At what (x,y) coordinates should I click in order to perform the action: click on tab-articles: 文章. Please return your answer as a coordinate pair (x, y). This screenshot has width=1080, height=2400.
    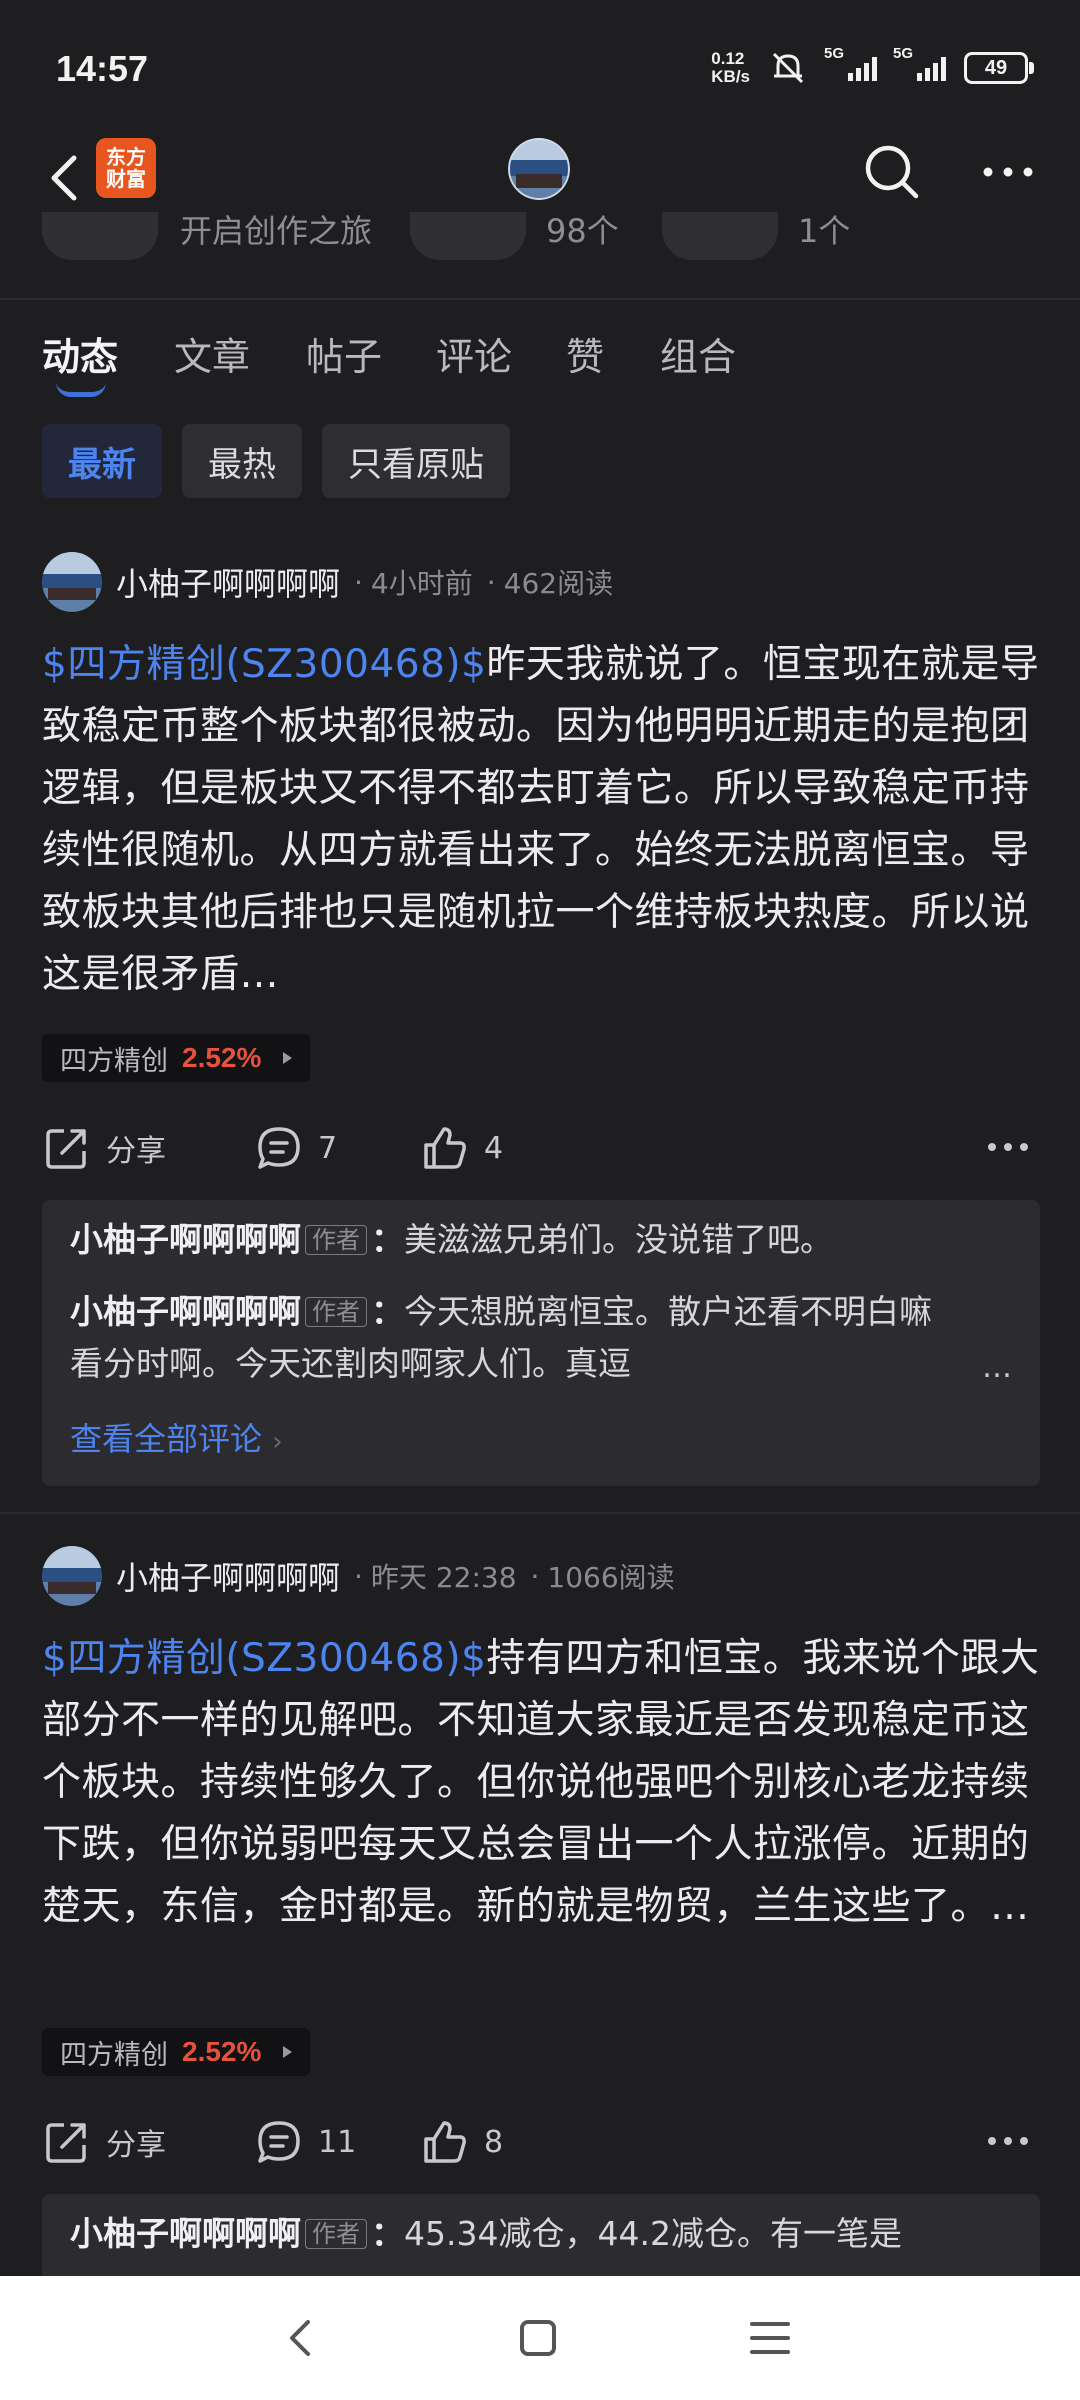
    Looking at the image, I should click on (212, 353).